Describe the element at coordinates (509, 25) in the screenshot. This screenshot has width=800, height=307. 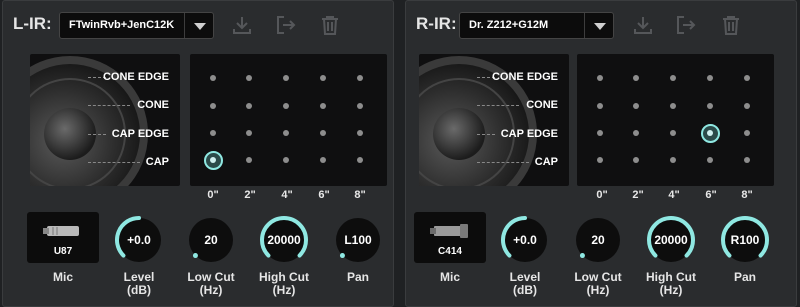
I see `ir-file-name: Dr. Z212+G12M` at that location.